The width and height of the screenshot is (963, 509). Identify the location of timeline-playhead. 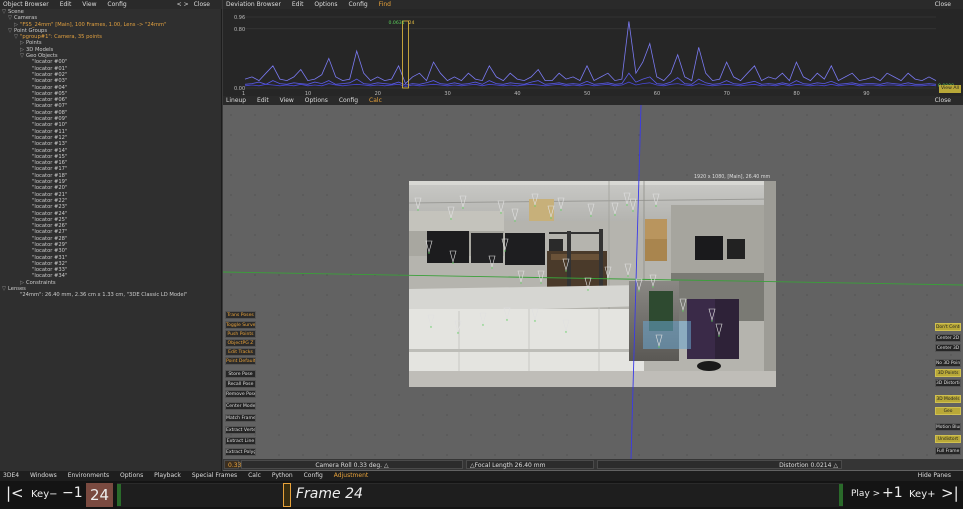
(287, 495).